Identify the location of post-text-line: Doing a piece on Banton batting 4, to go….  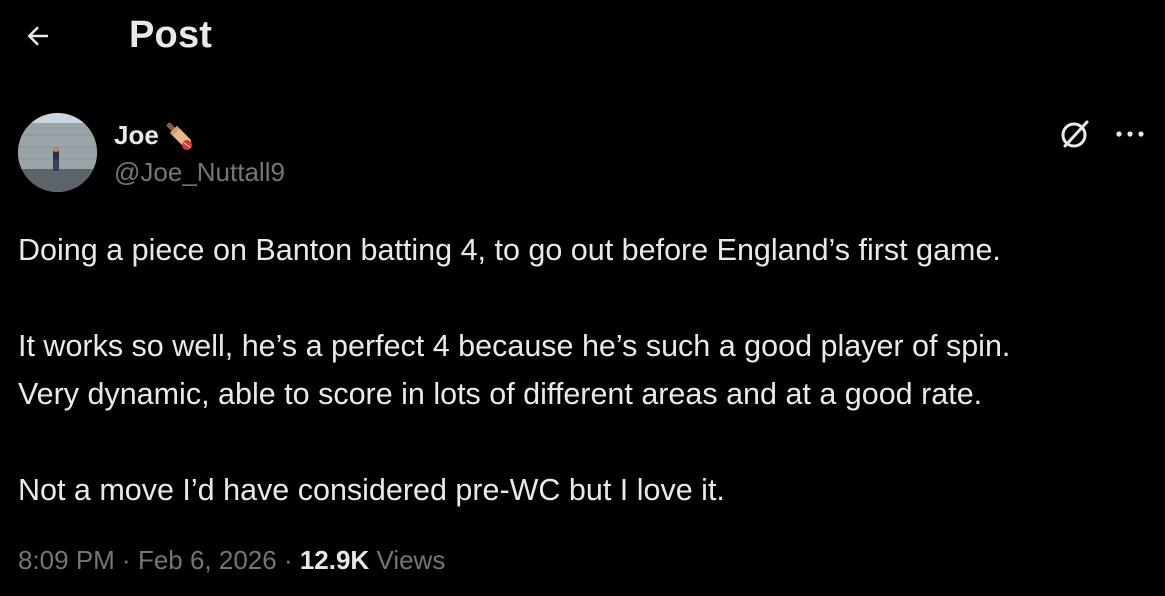
(509, 250).